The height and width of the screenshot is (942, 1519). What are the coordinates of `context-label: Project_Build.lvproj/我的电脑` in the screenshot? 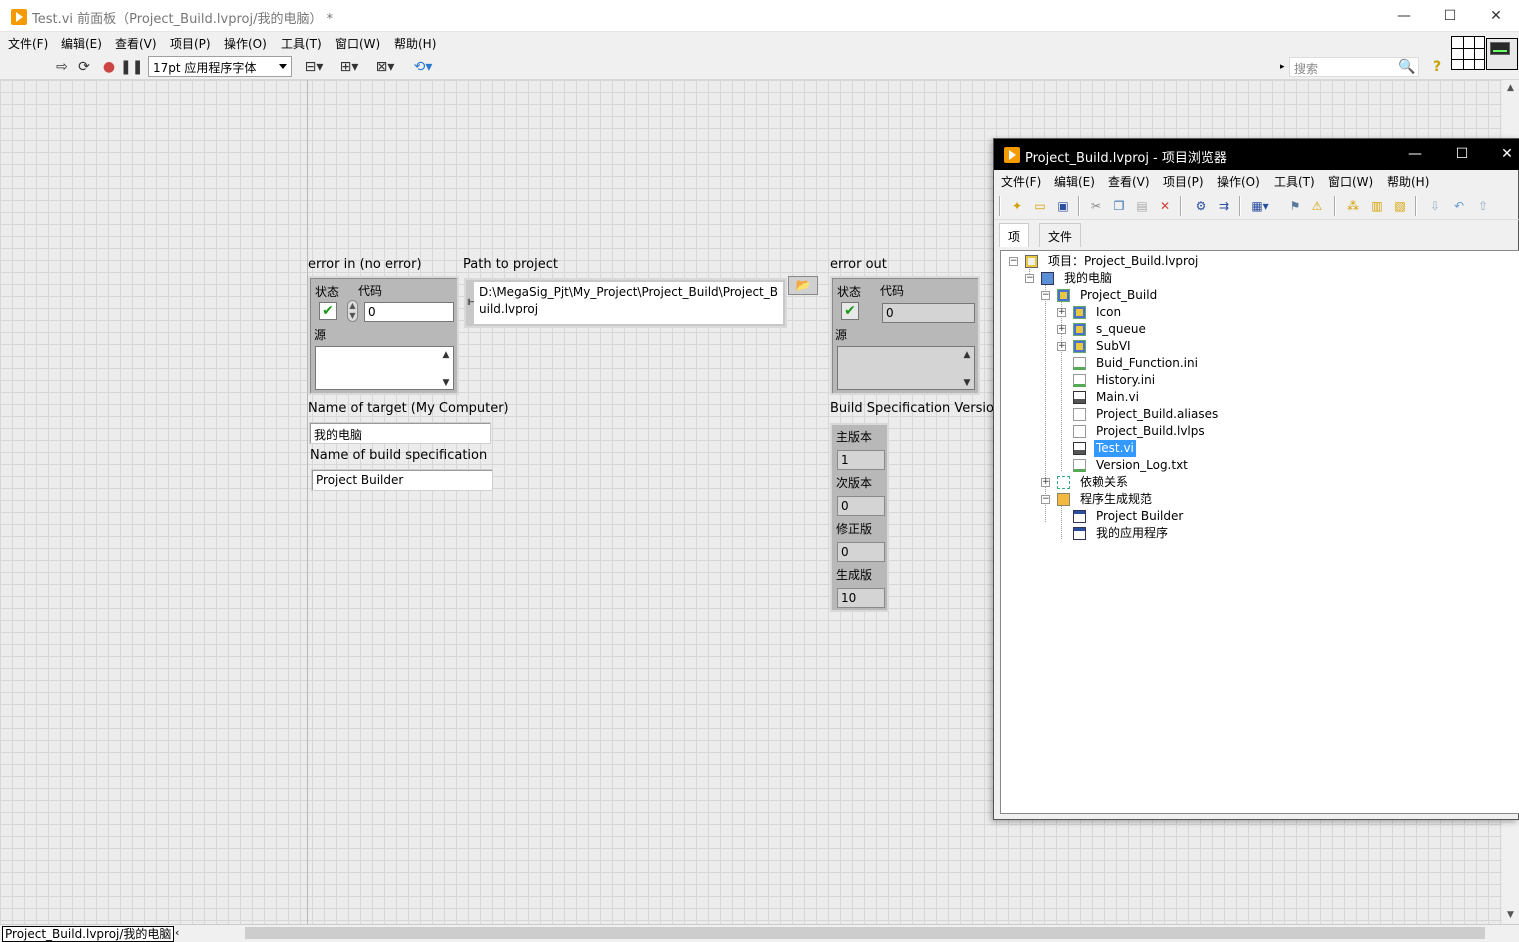 It's located at (88, 934).